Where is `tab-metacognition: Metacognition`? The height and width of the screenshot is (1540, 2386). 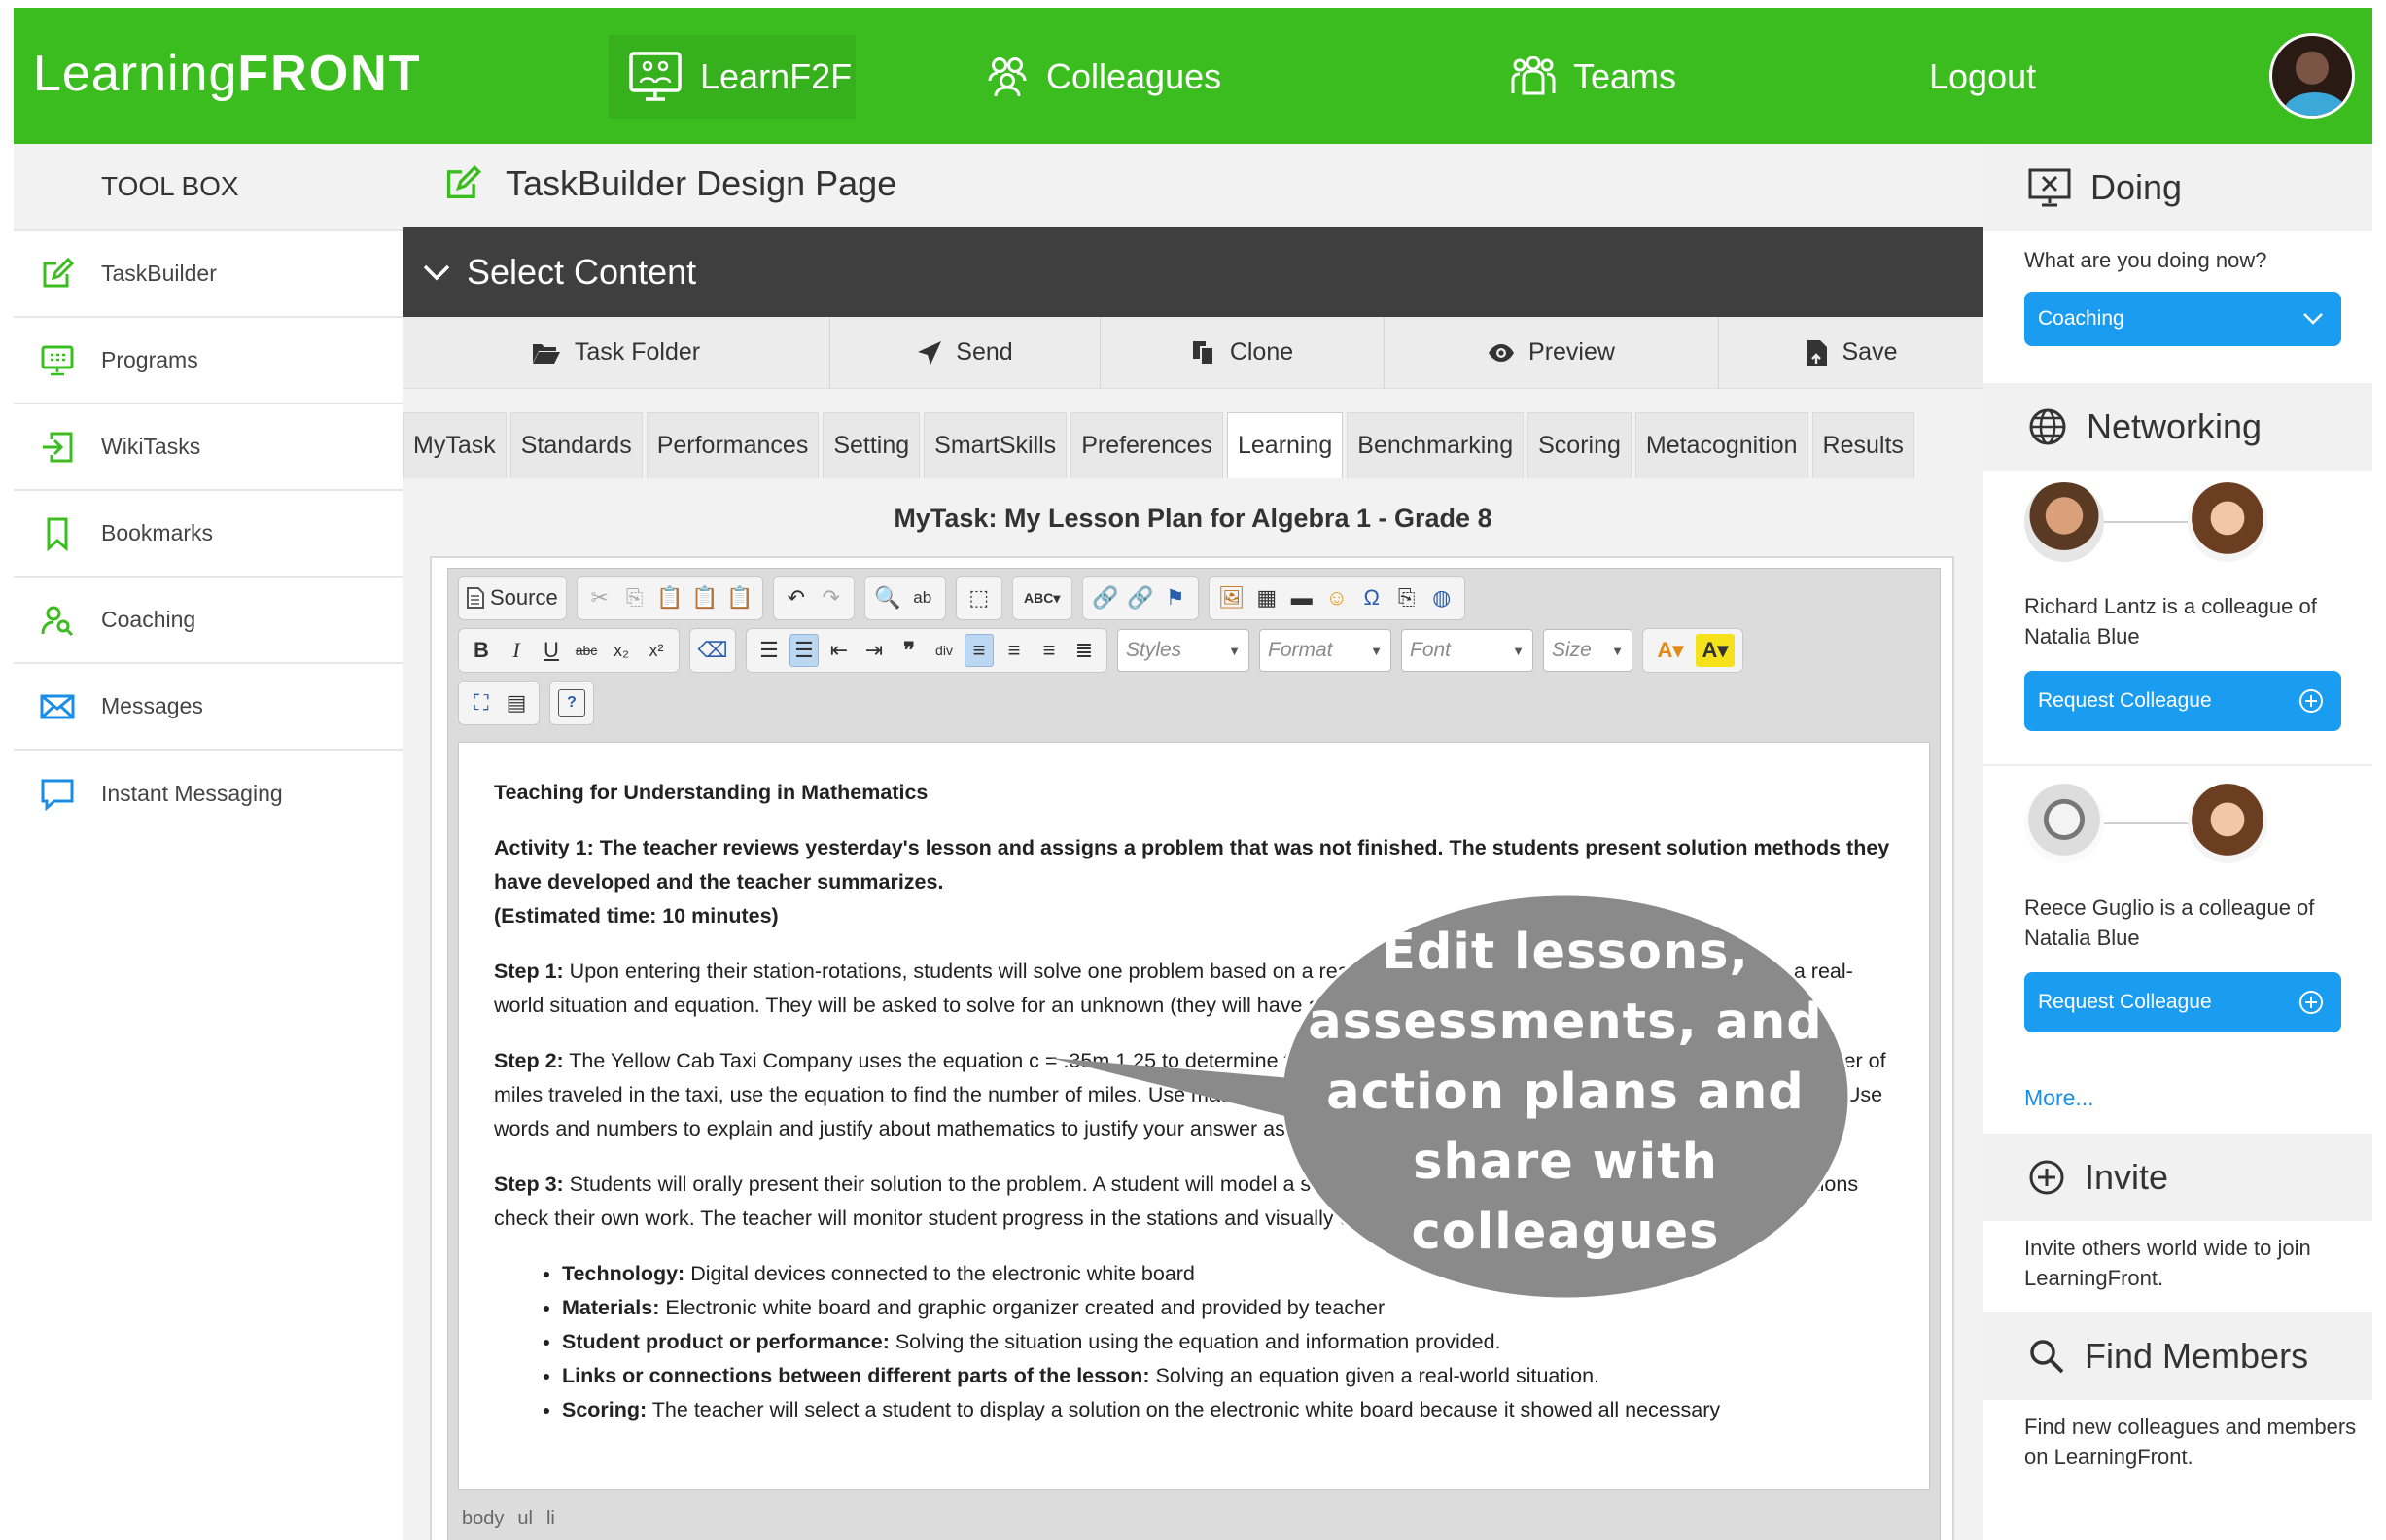 tab-metacognition: Metacognition is located at coordinates (1721, 445).